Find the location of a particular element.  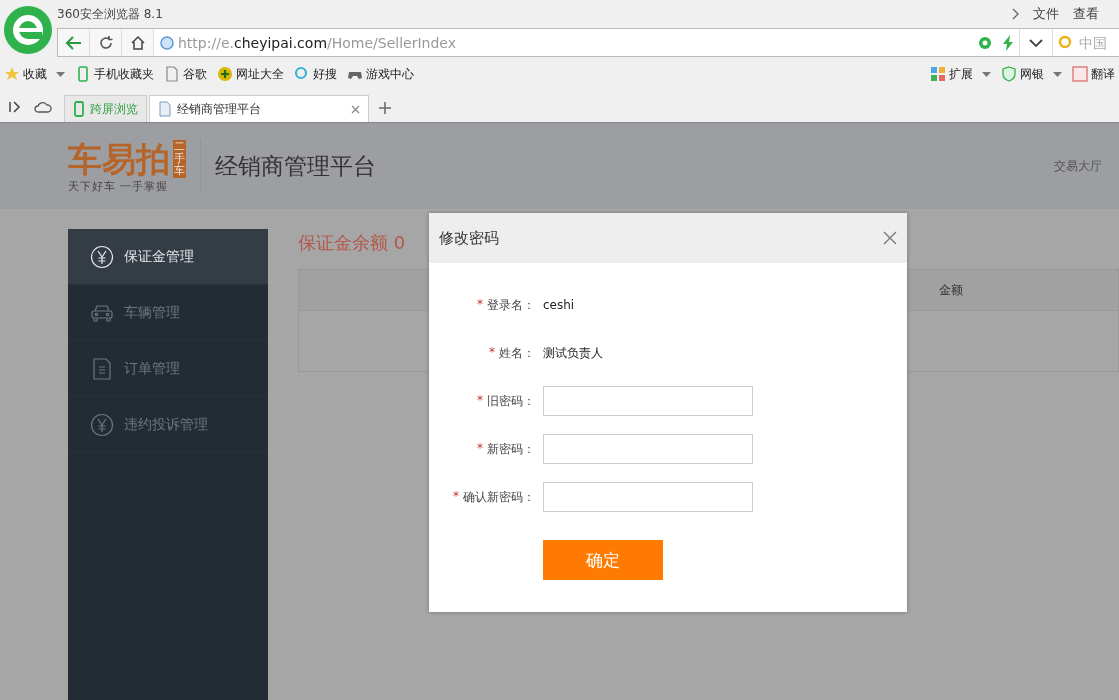

logo-badge: 二手车 is located at coordinates (179, 158).